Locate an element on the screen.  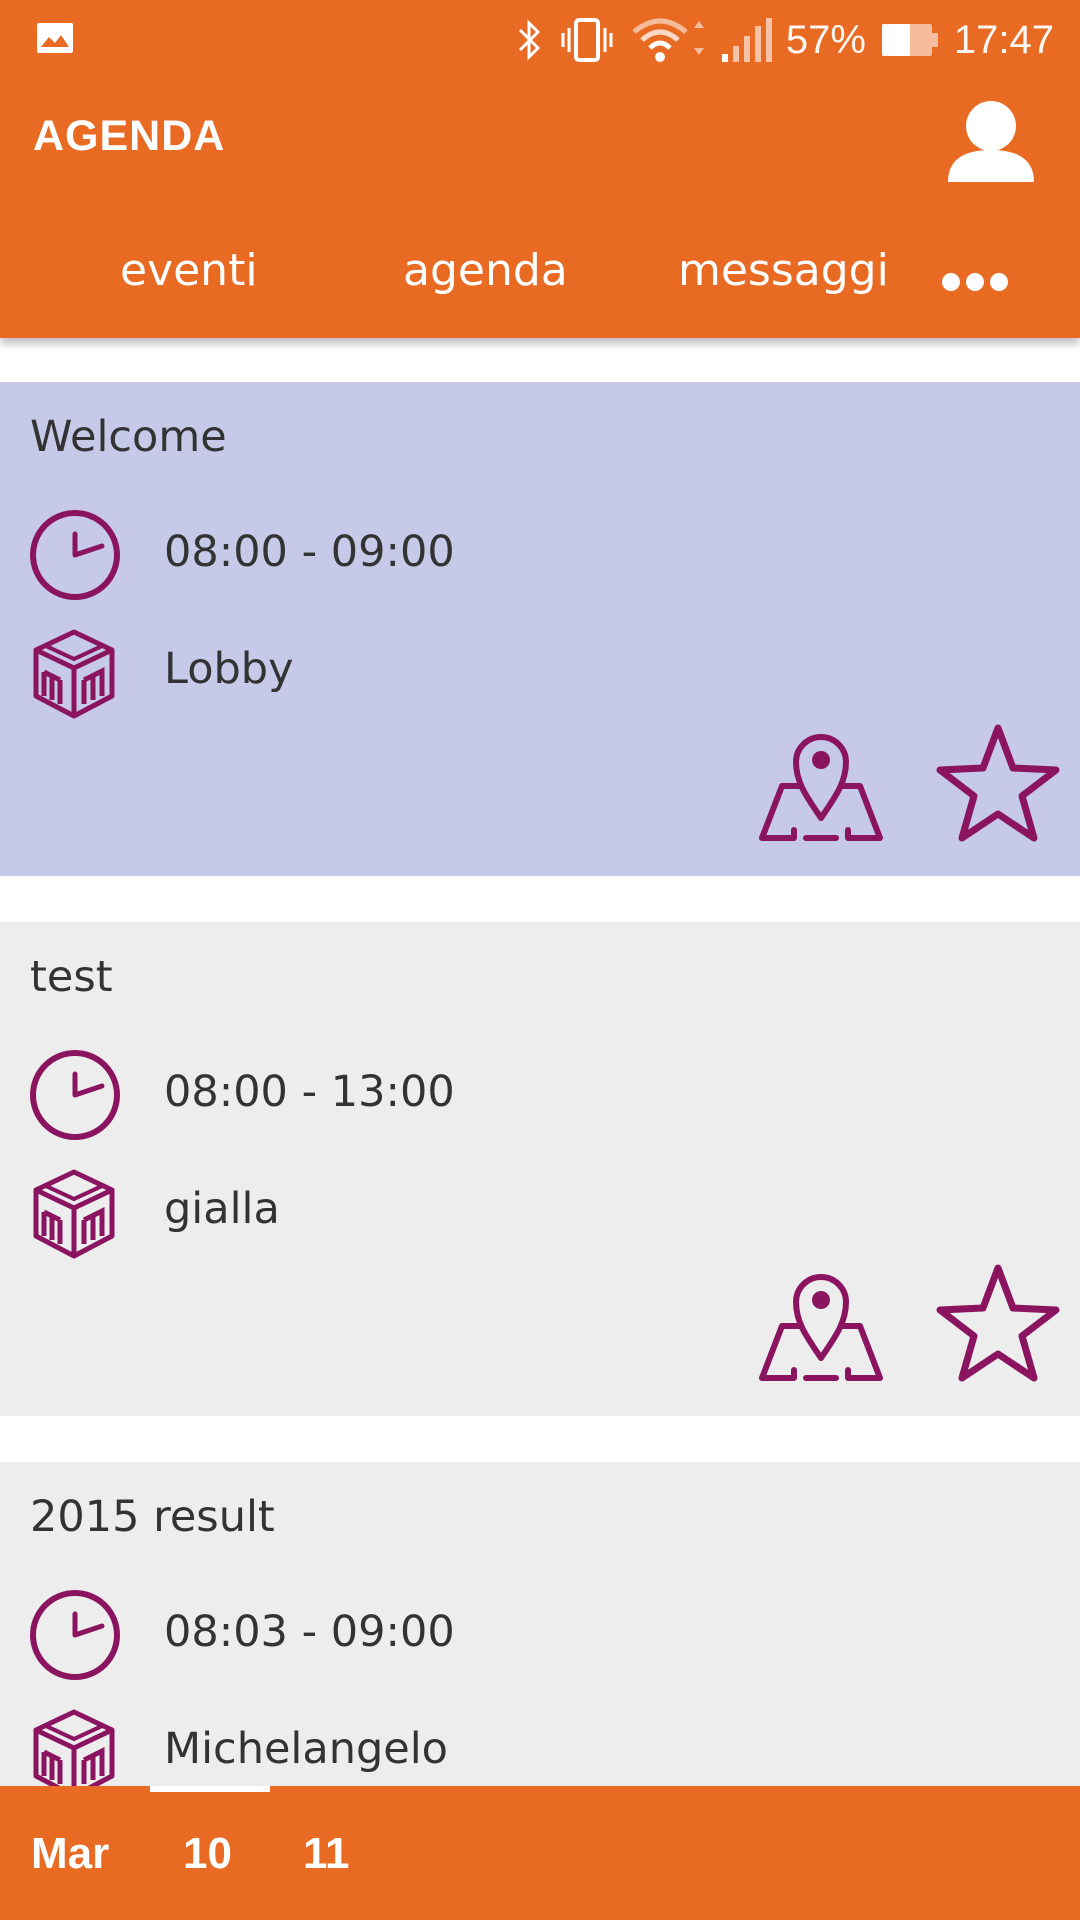
event-title: test is located at coordinates (71, 977).